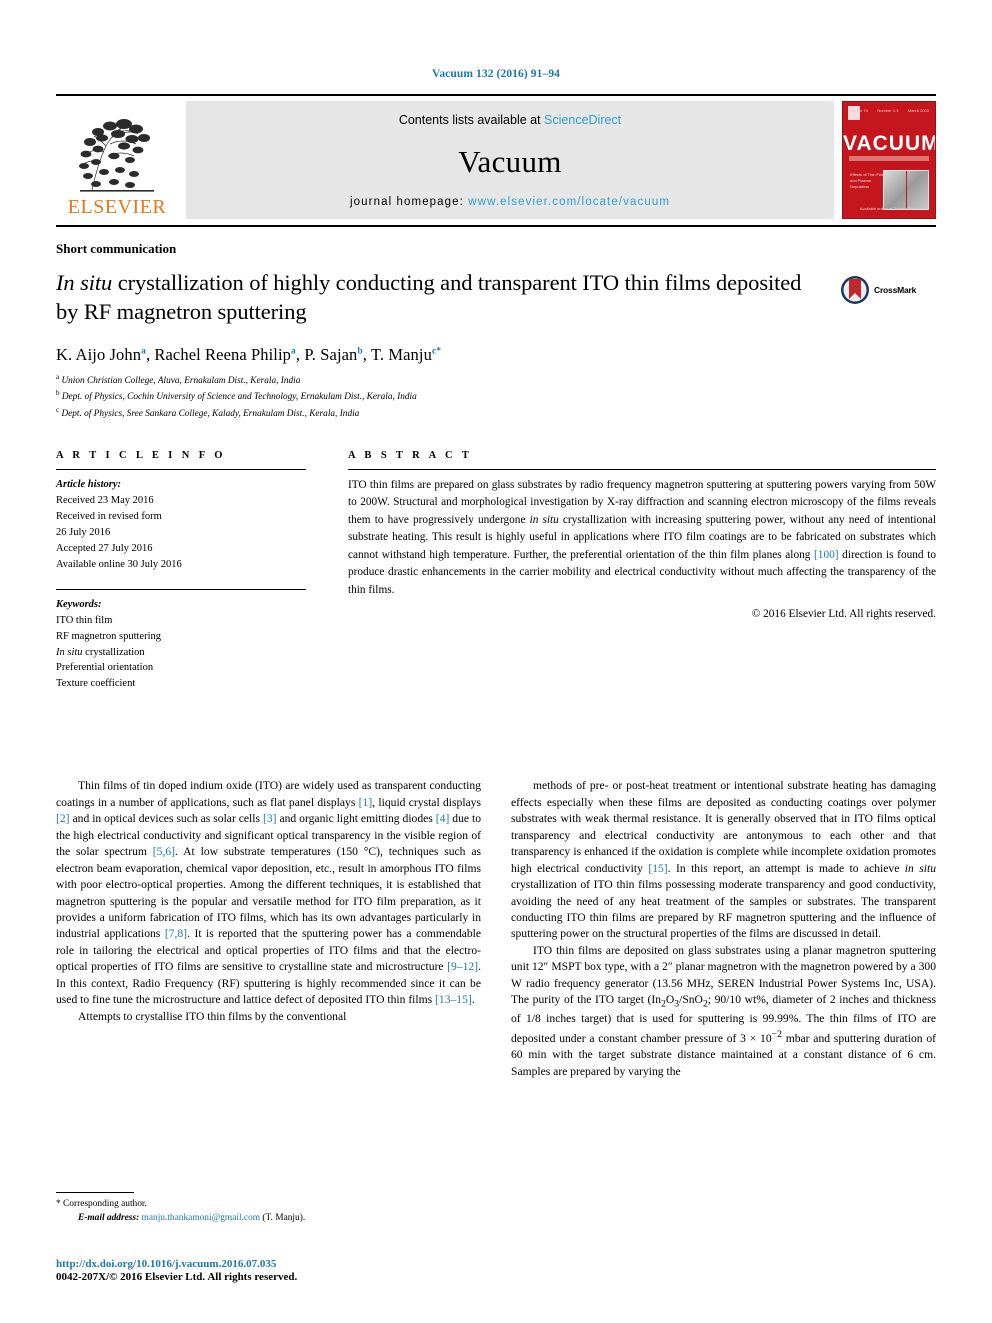  What do you see at coordinates (858, 110) in the screenshot?
I see `cover-volume: Volume 70` at bounding box center [858, 110].